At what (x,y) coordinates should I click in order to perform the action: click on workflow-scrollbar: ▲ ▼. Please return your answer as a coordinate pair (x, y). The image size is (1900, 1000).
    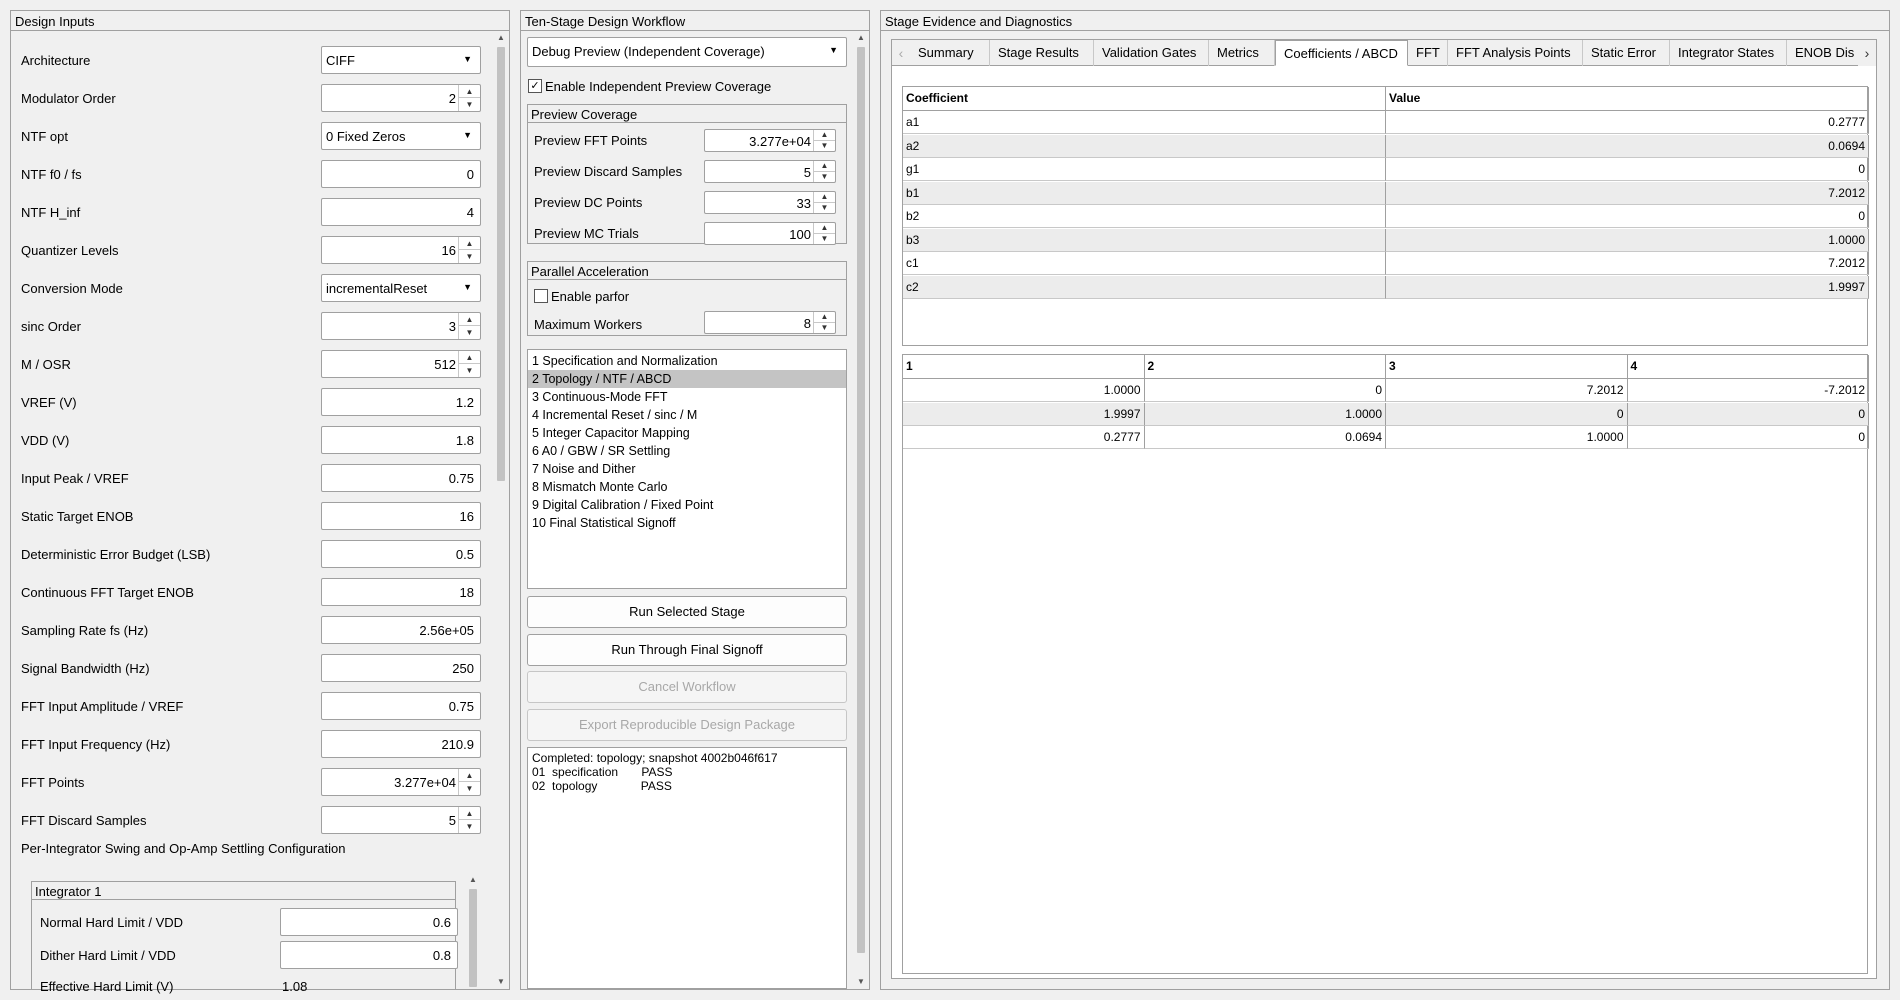
    Looking at the image, I should click on (861, 511).